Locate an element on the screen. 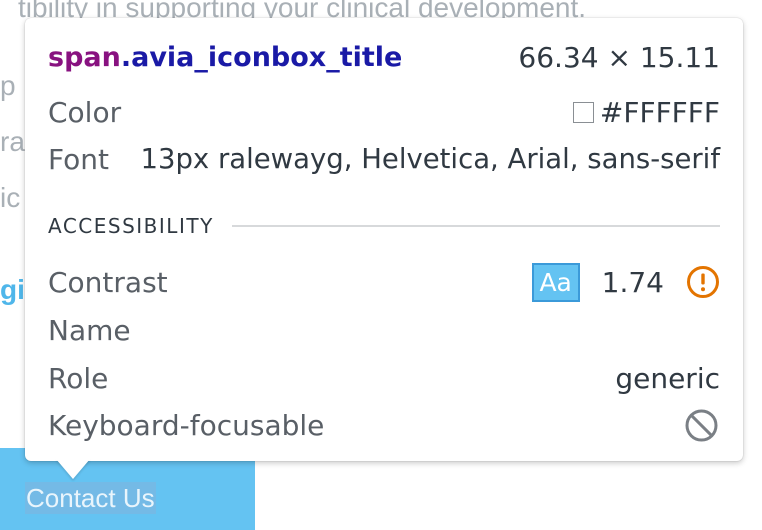 This screenshot has height=530, width=762. element-info-row: span.avia_iconbox_title 66.34 × 15.11 is located at coordinates (384, 57).